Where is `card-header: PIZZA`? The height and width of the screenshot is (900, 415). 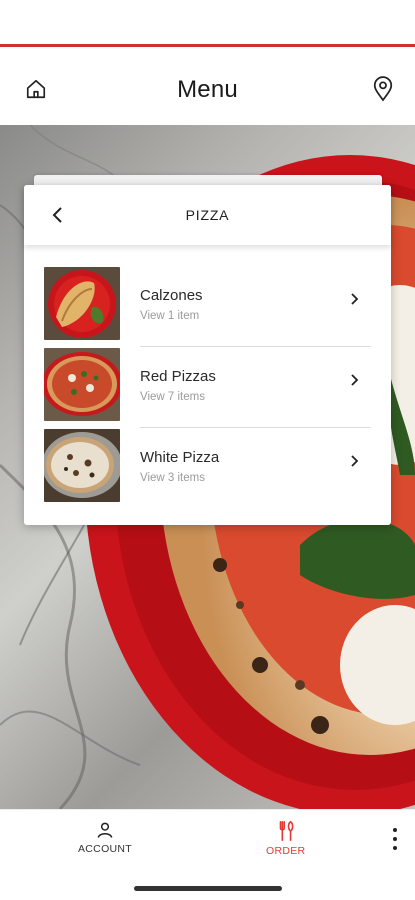
card-header: PIZZA is located at coordinates (207, 215).